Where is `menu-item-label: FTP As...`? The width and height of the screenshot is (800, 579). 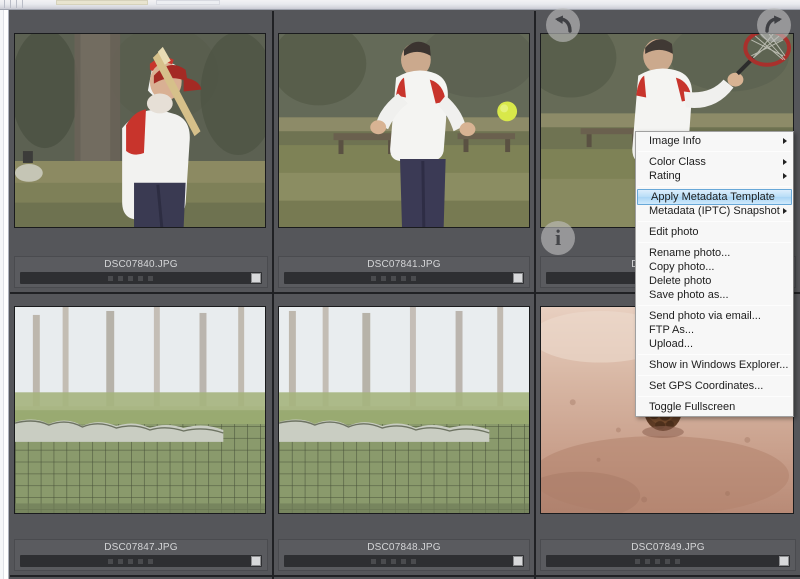 menu-item-label: FTP As... is located at coordinates (672, 330).